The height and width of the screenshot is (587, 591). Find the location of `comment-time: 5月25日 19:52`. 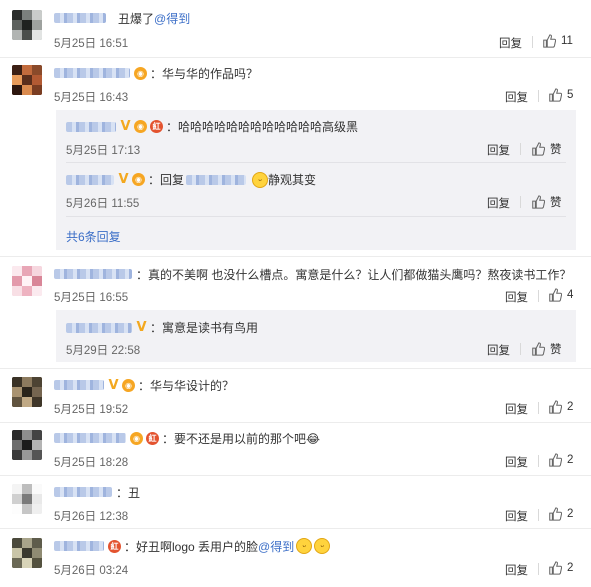

comment-time: 5月25日 19:52 is located at coordinates (91, 410).